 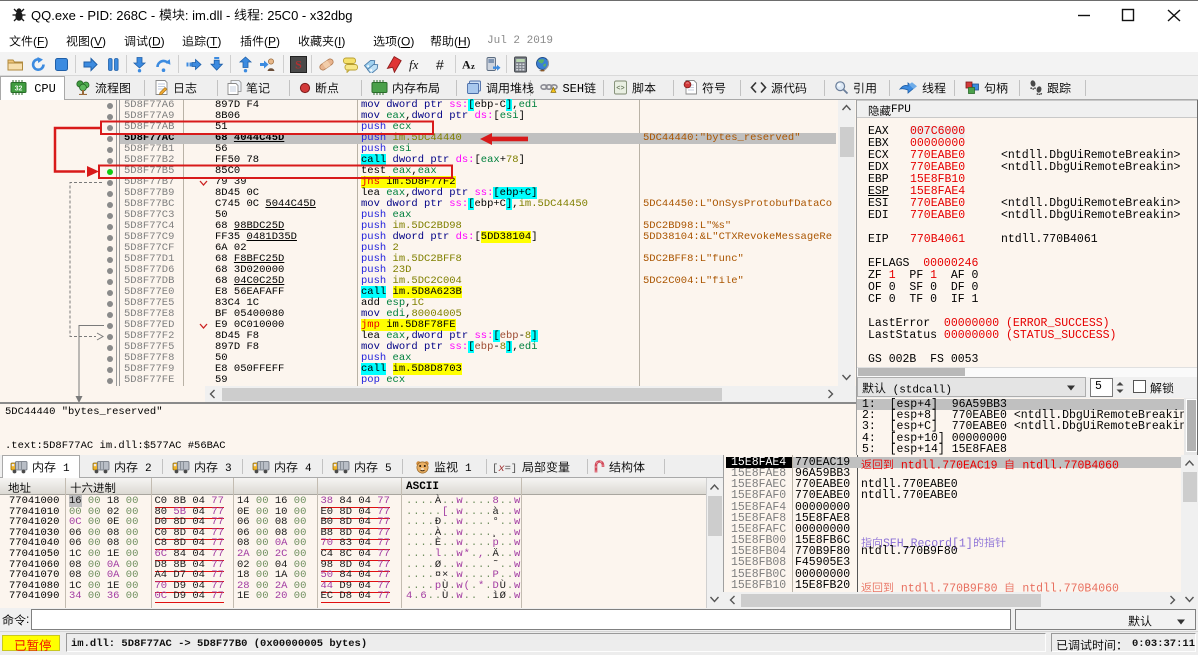 What do you see at coordinates (414, 64) in the screenshot?
I see `svg-text: fx` at bounding box center [414, 64].